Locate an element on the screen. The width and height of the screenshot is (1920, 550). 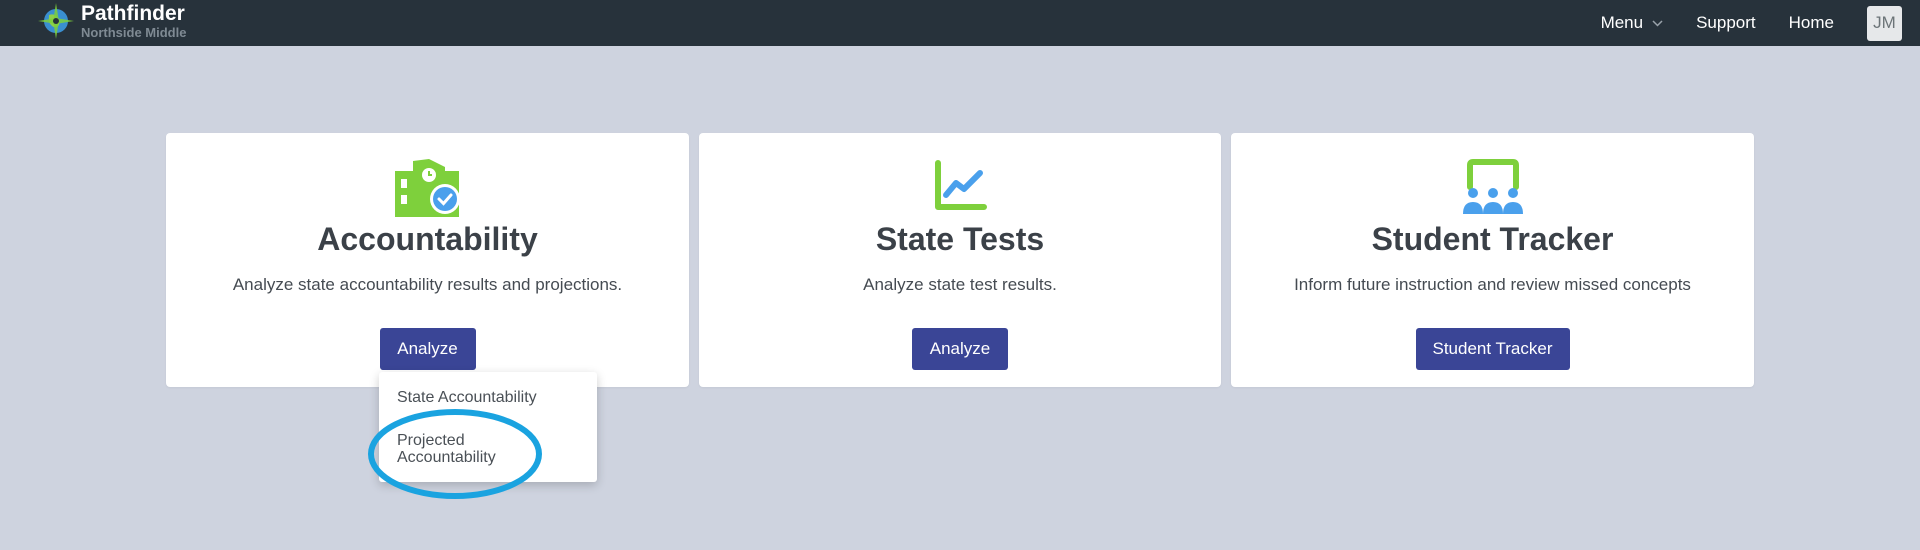
school-name: Northside Middle is located at coordinates (134, 32).